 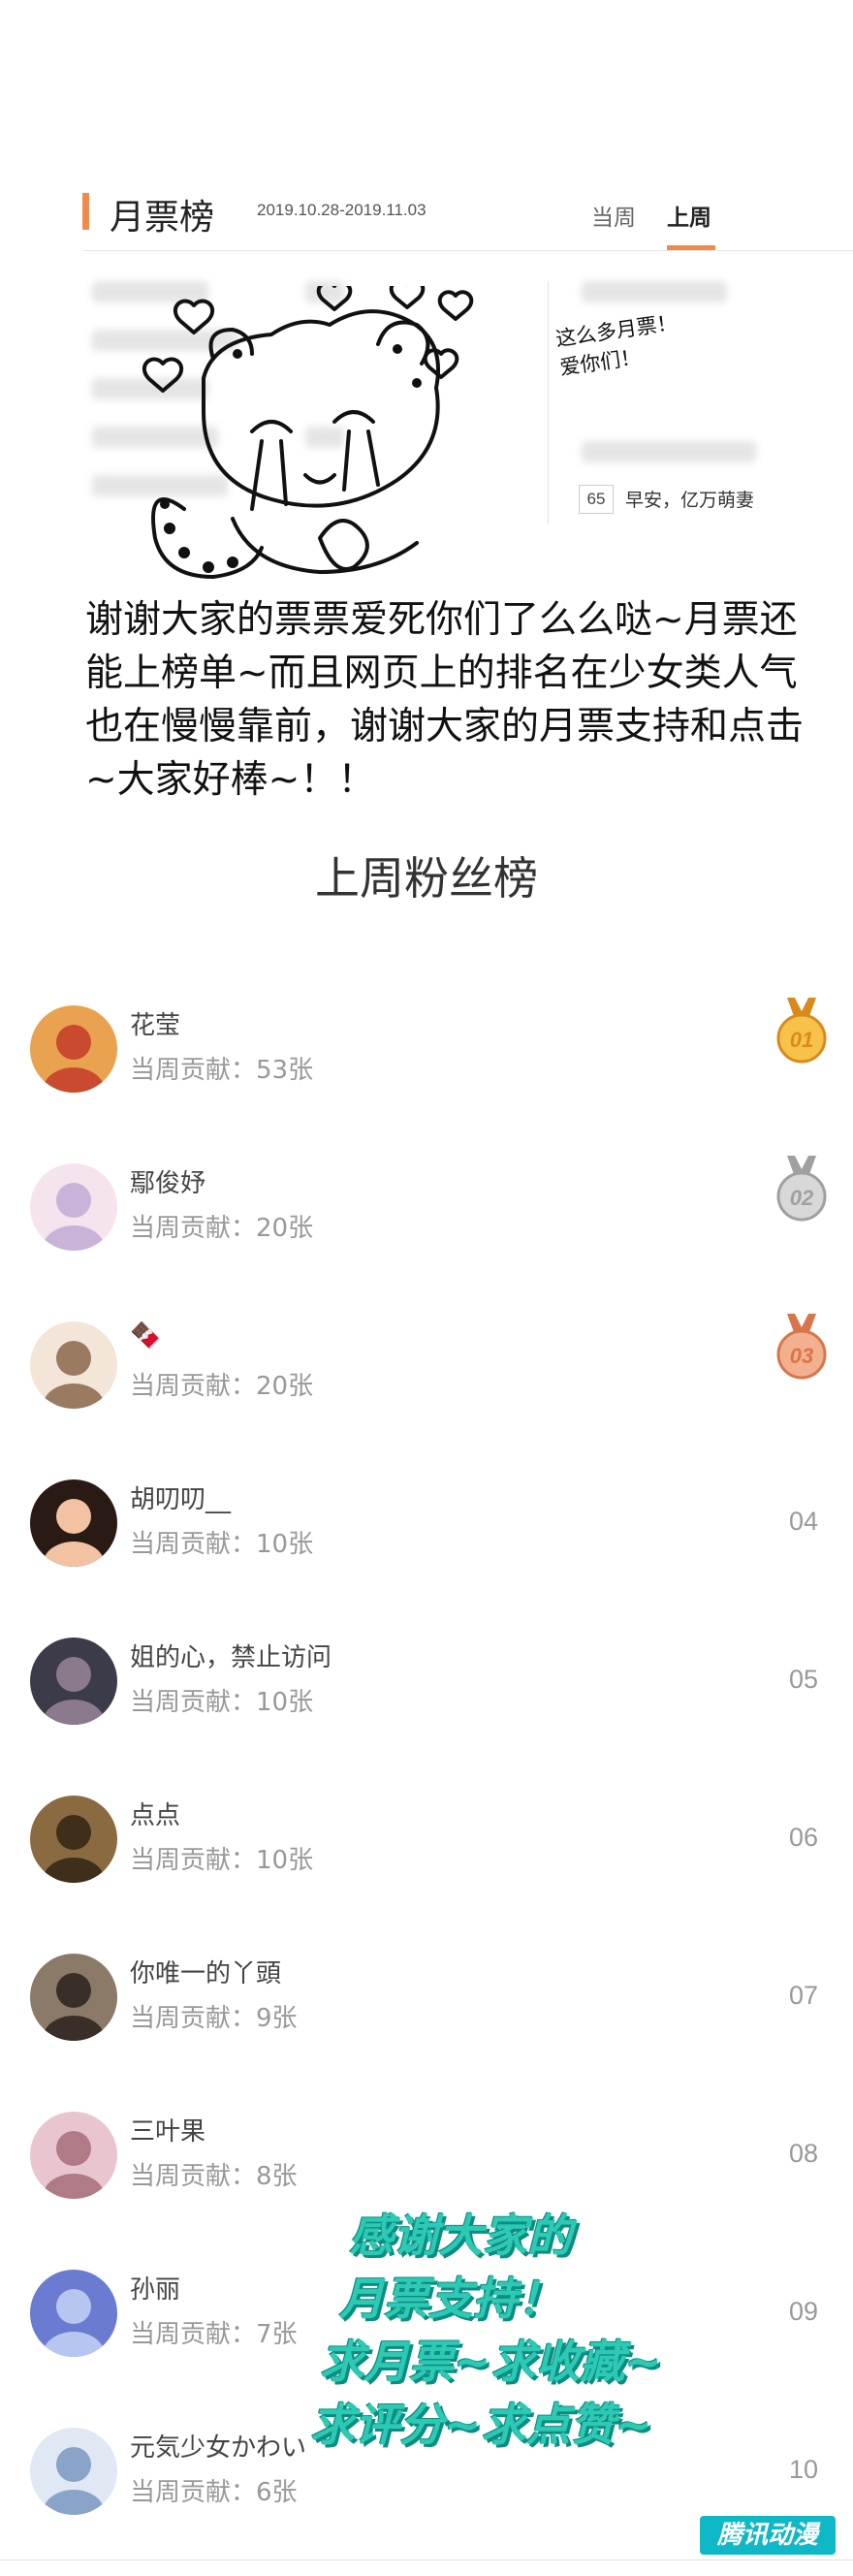 What do you see at coordinates (85, 212) in the screenshot?
I see `title-accent-bar` at bounding box center [85, 212].